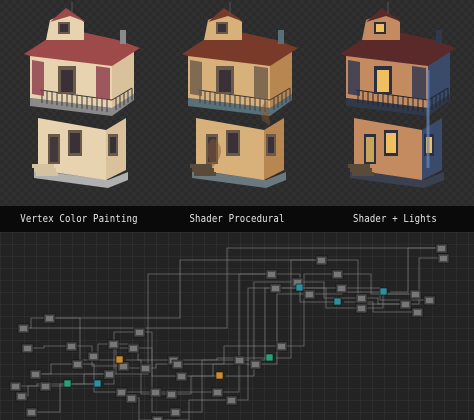 This screenshot has width=474, height=420. What do you see at coordinates (237, 231) in the screenshot?
I see `caption-procedural: Shader Procedural Painting` at bounding box center [237, 231].